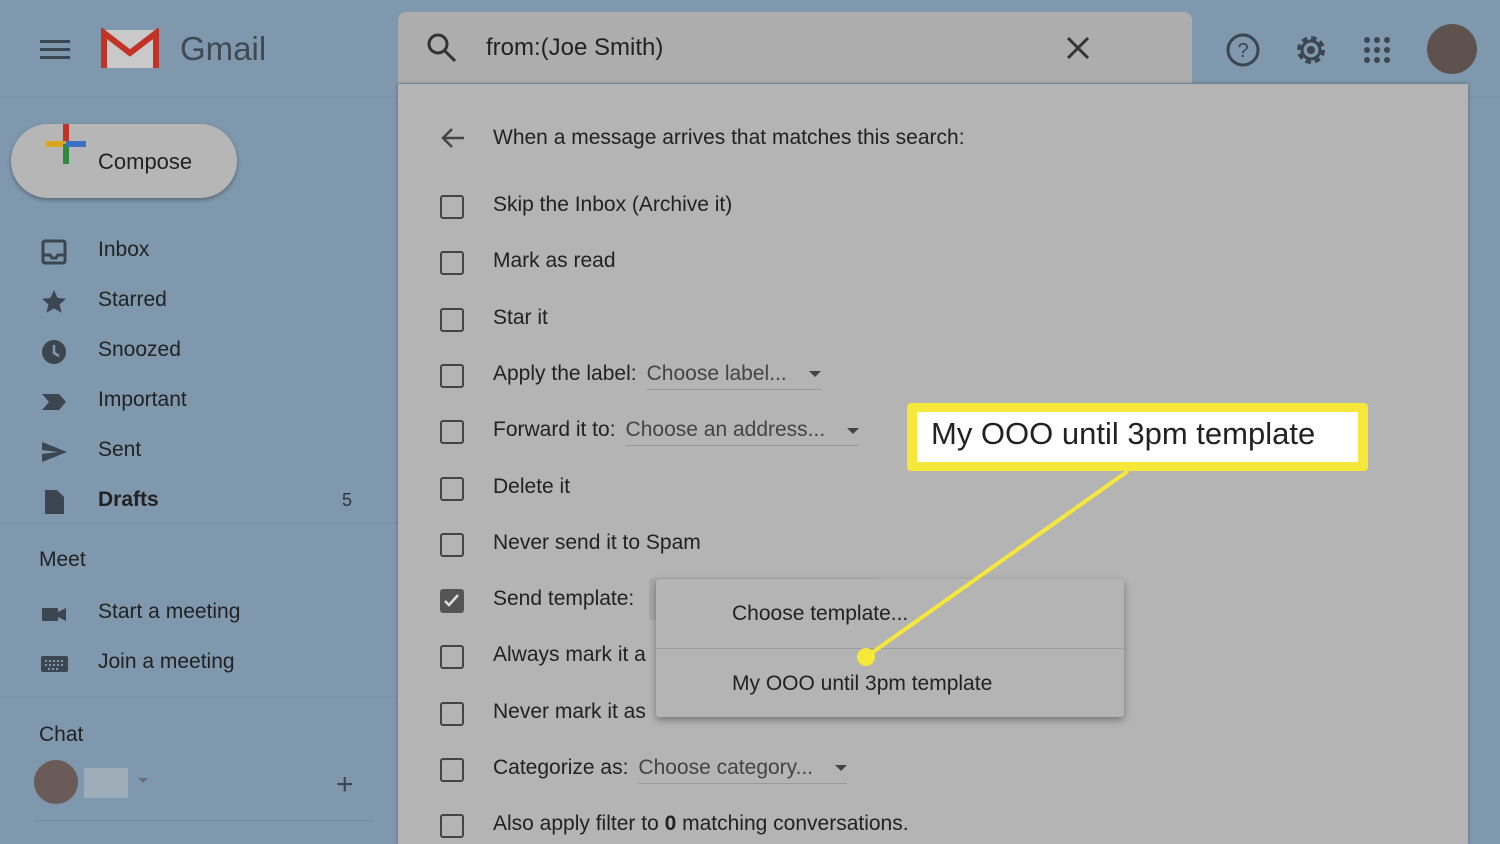 This screenshot has height=844, width=1500. What do you see at coordinates (345, 785) in the screenshot?
I see `add-chat-icon: +` at bounding box center [345, 785].